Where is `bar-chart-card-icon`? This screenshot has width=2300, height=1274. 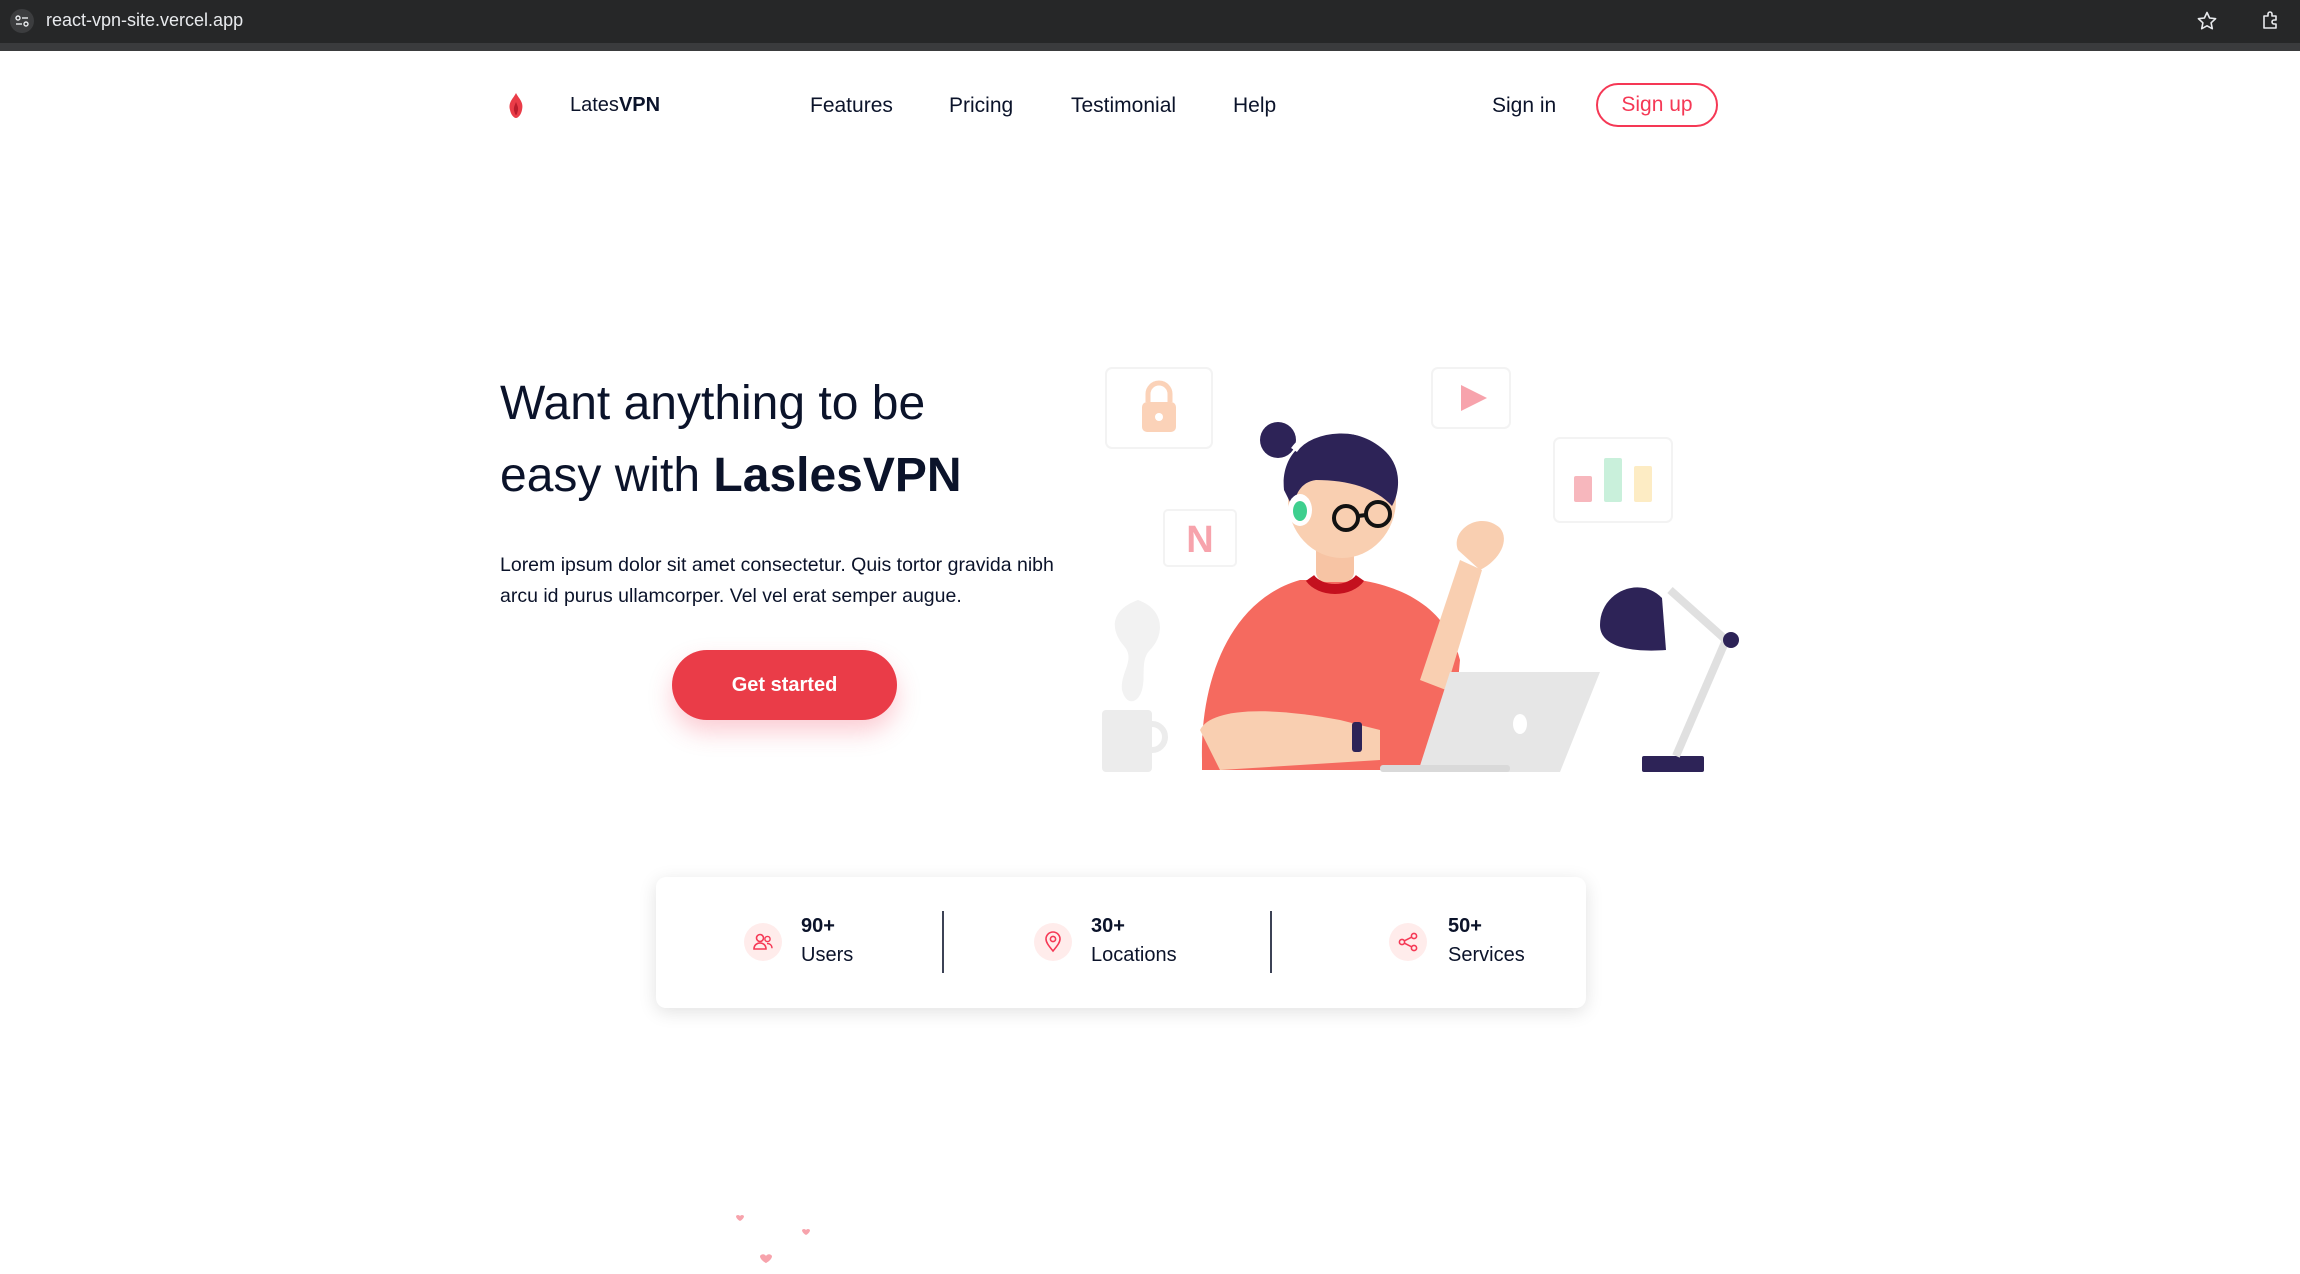
bar-chart-card-icon is located at coordinates (1613, 480).